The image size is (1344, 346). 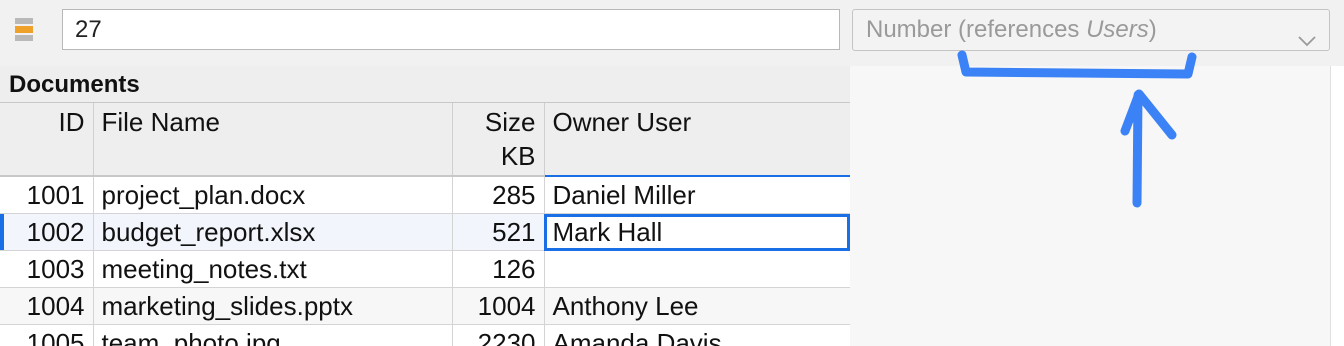 I want to click on column-header-owner-user: Owner User, so click(x=697, y=140).